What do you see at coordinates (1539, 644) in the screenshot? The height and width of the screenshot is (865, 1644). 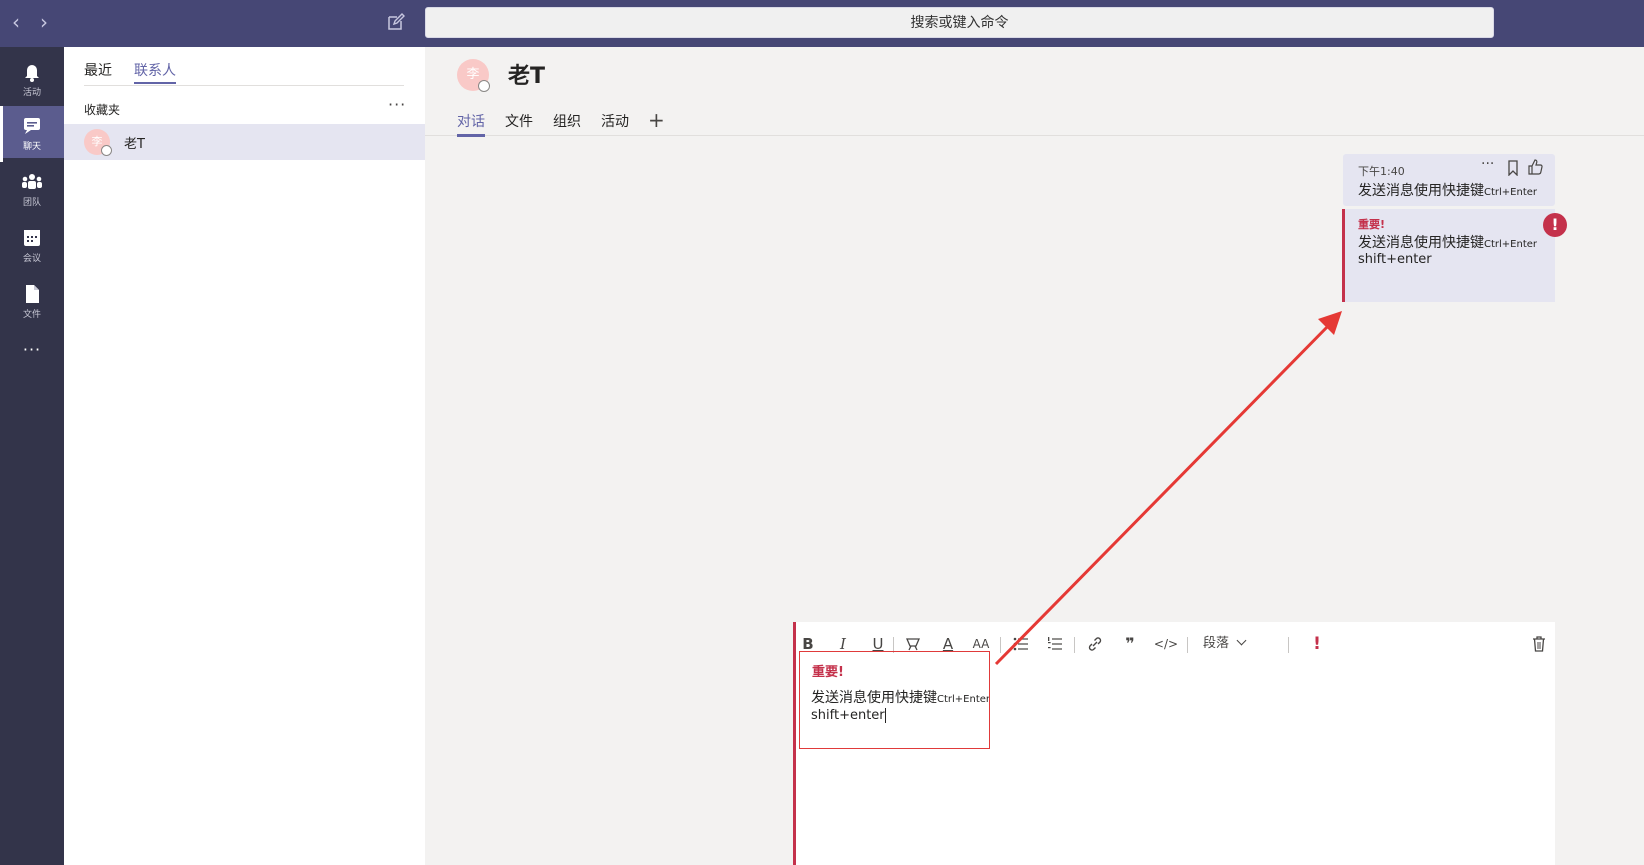 I see `delete-icon` at bounding box center [1539, 644].